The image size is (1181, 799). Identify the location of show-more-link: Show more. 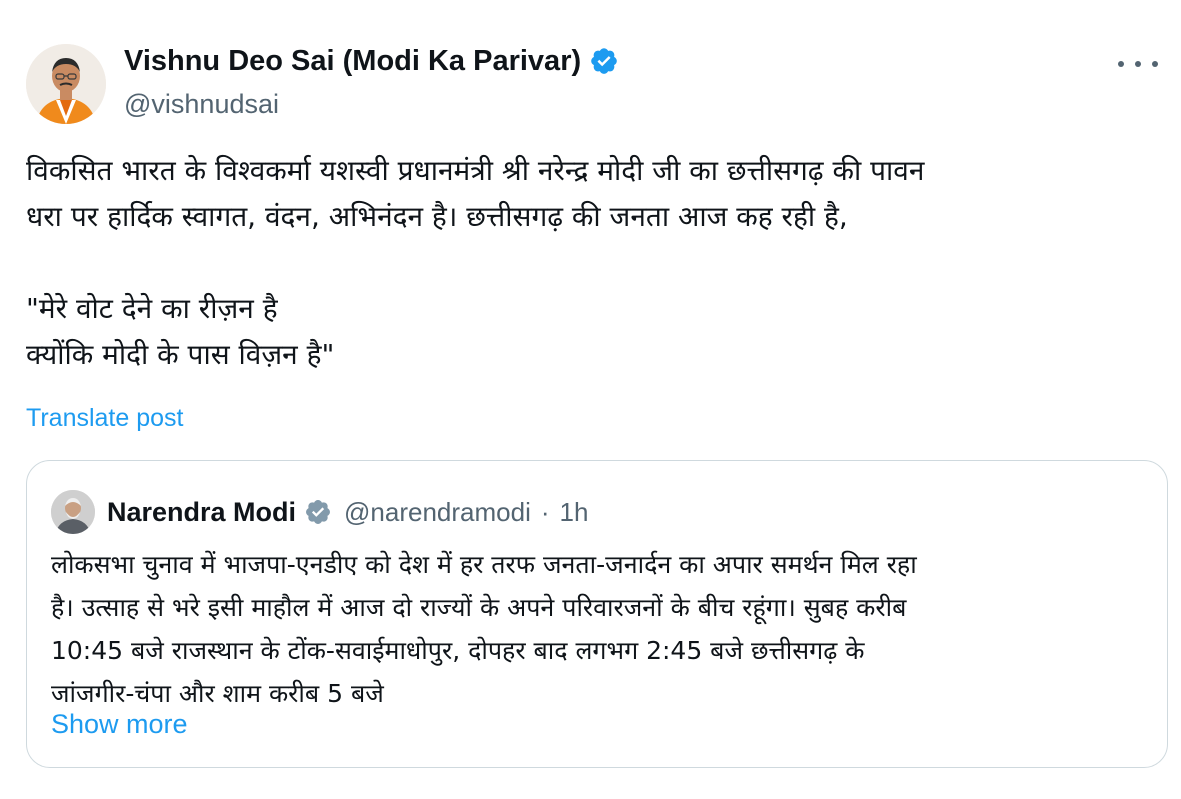
(119, 724).